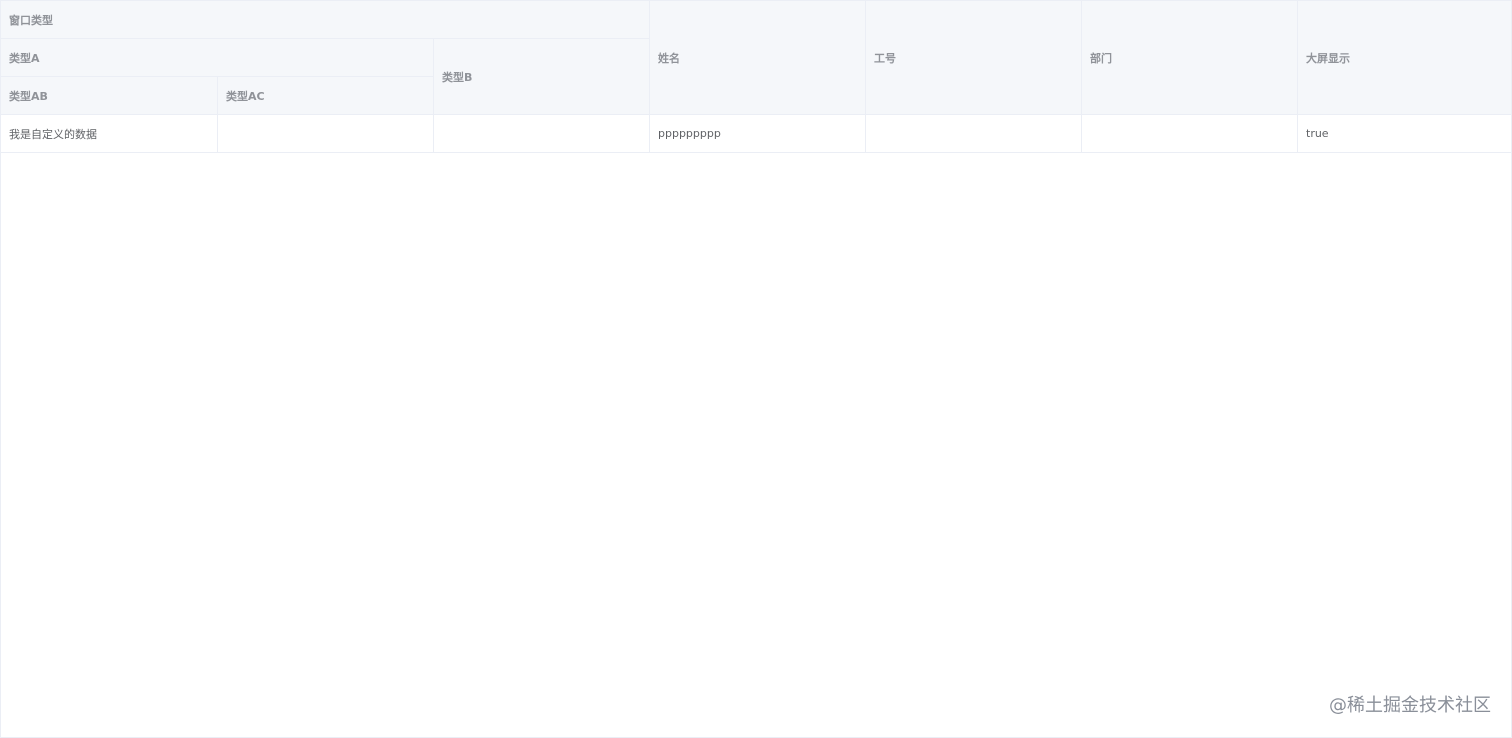 Image resolution: width=1512 pixels, height=738 pixels. What do you see at coordinates (1404, 133) in the screenshot?
I see `cell-big-screen: true` at bounding box center [1404, 133].